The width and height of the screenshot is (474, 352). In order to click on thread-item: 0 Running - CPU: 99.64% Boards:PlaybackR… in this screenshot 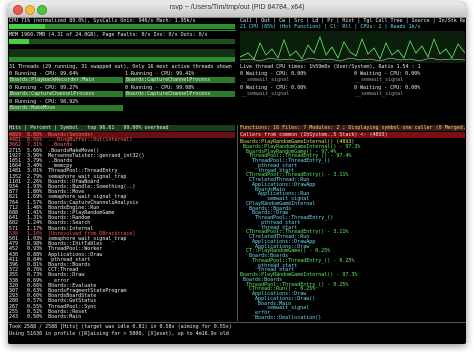, I will do `click(66, 78)`.